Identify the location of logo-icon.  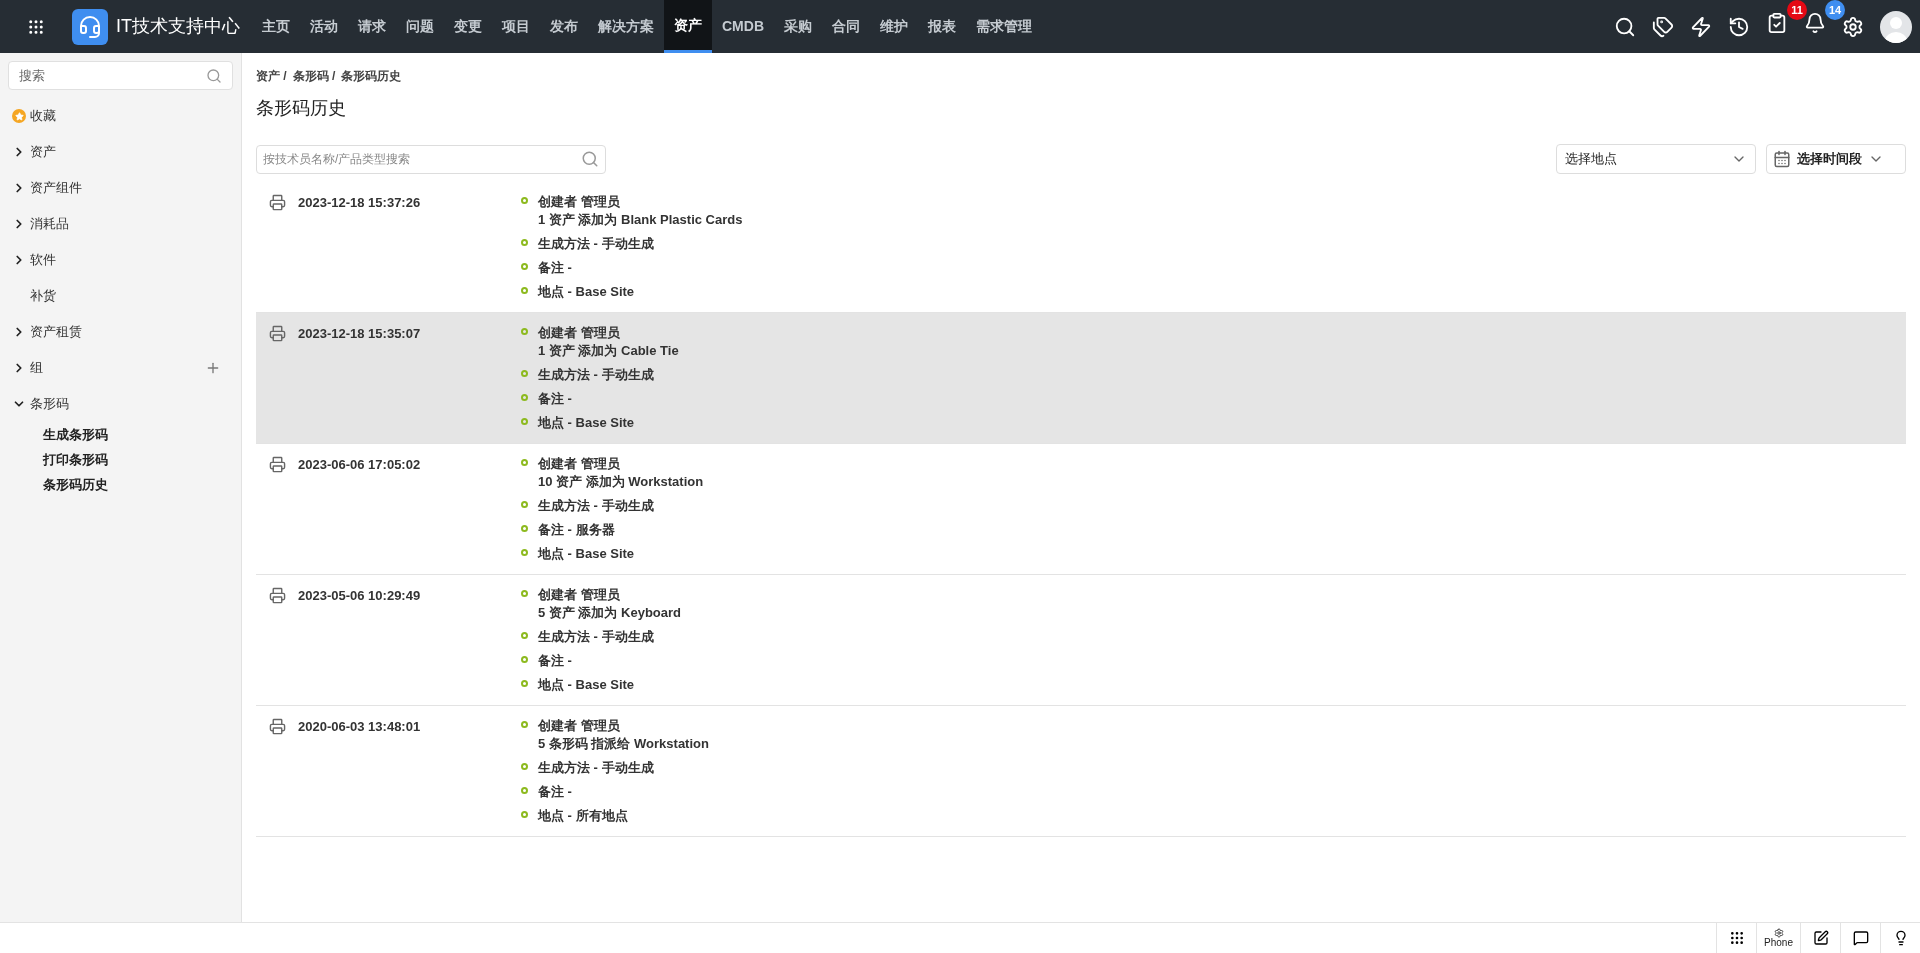
(90, 26).